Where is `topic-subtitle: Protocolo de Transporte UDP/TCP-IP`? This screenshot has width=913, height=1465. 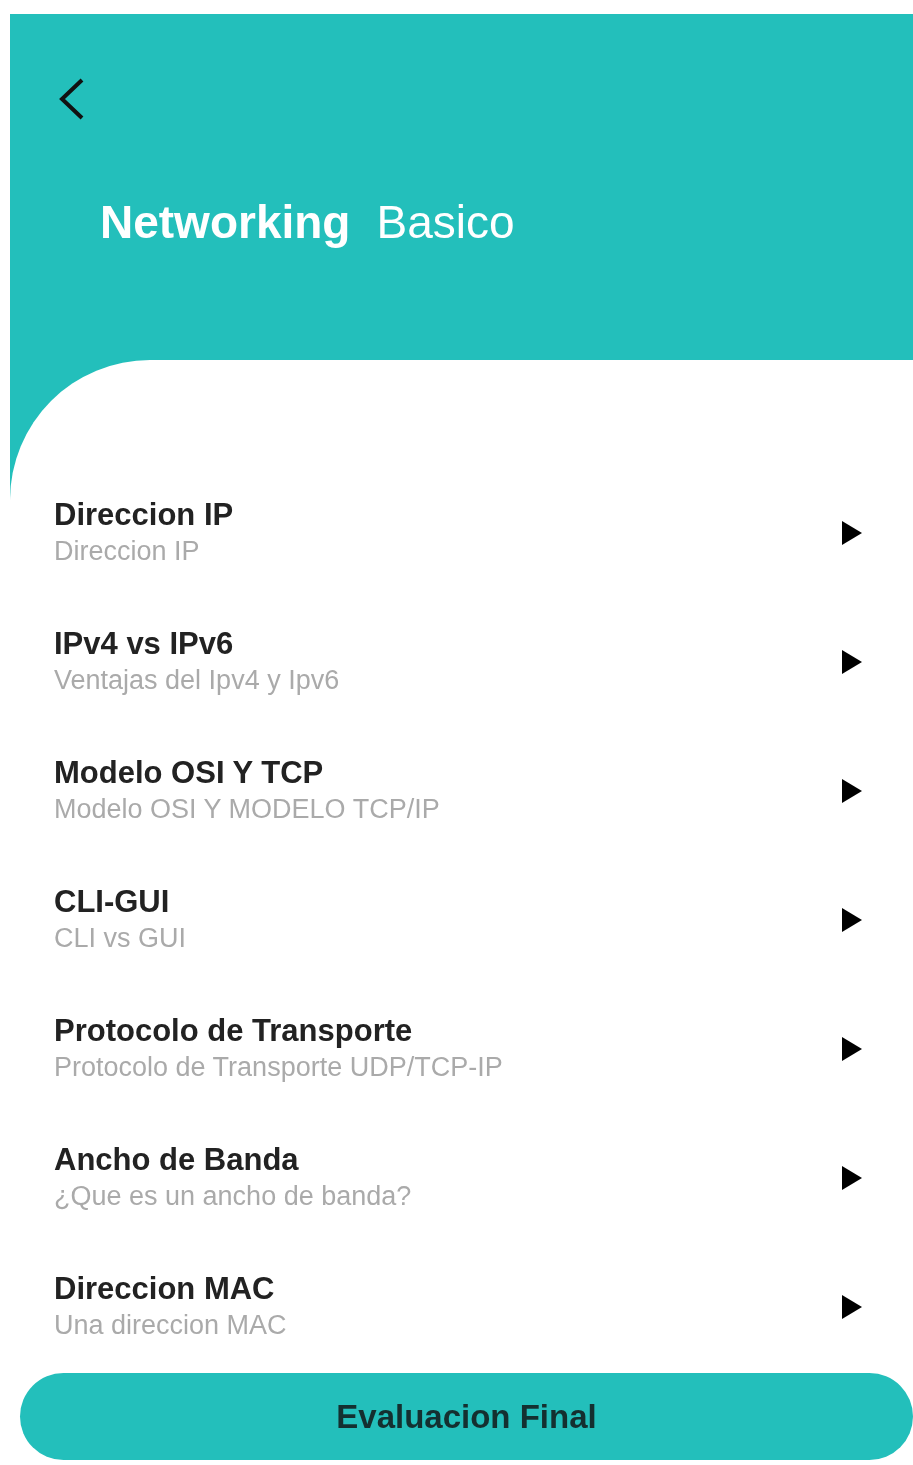 topic-subtitle: Protocolo de Transporte UDP/TCP-IP is located at coordinates (278, 1067).